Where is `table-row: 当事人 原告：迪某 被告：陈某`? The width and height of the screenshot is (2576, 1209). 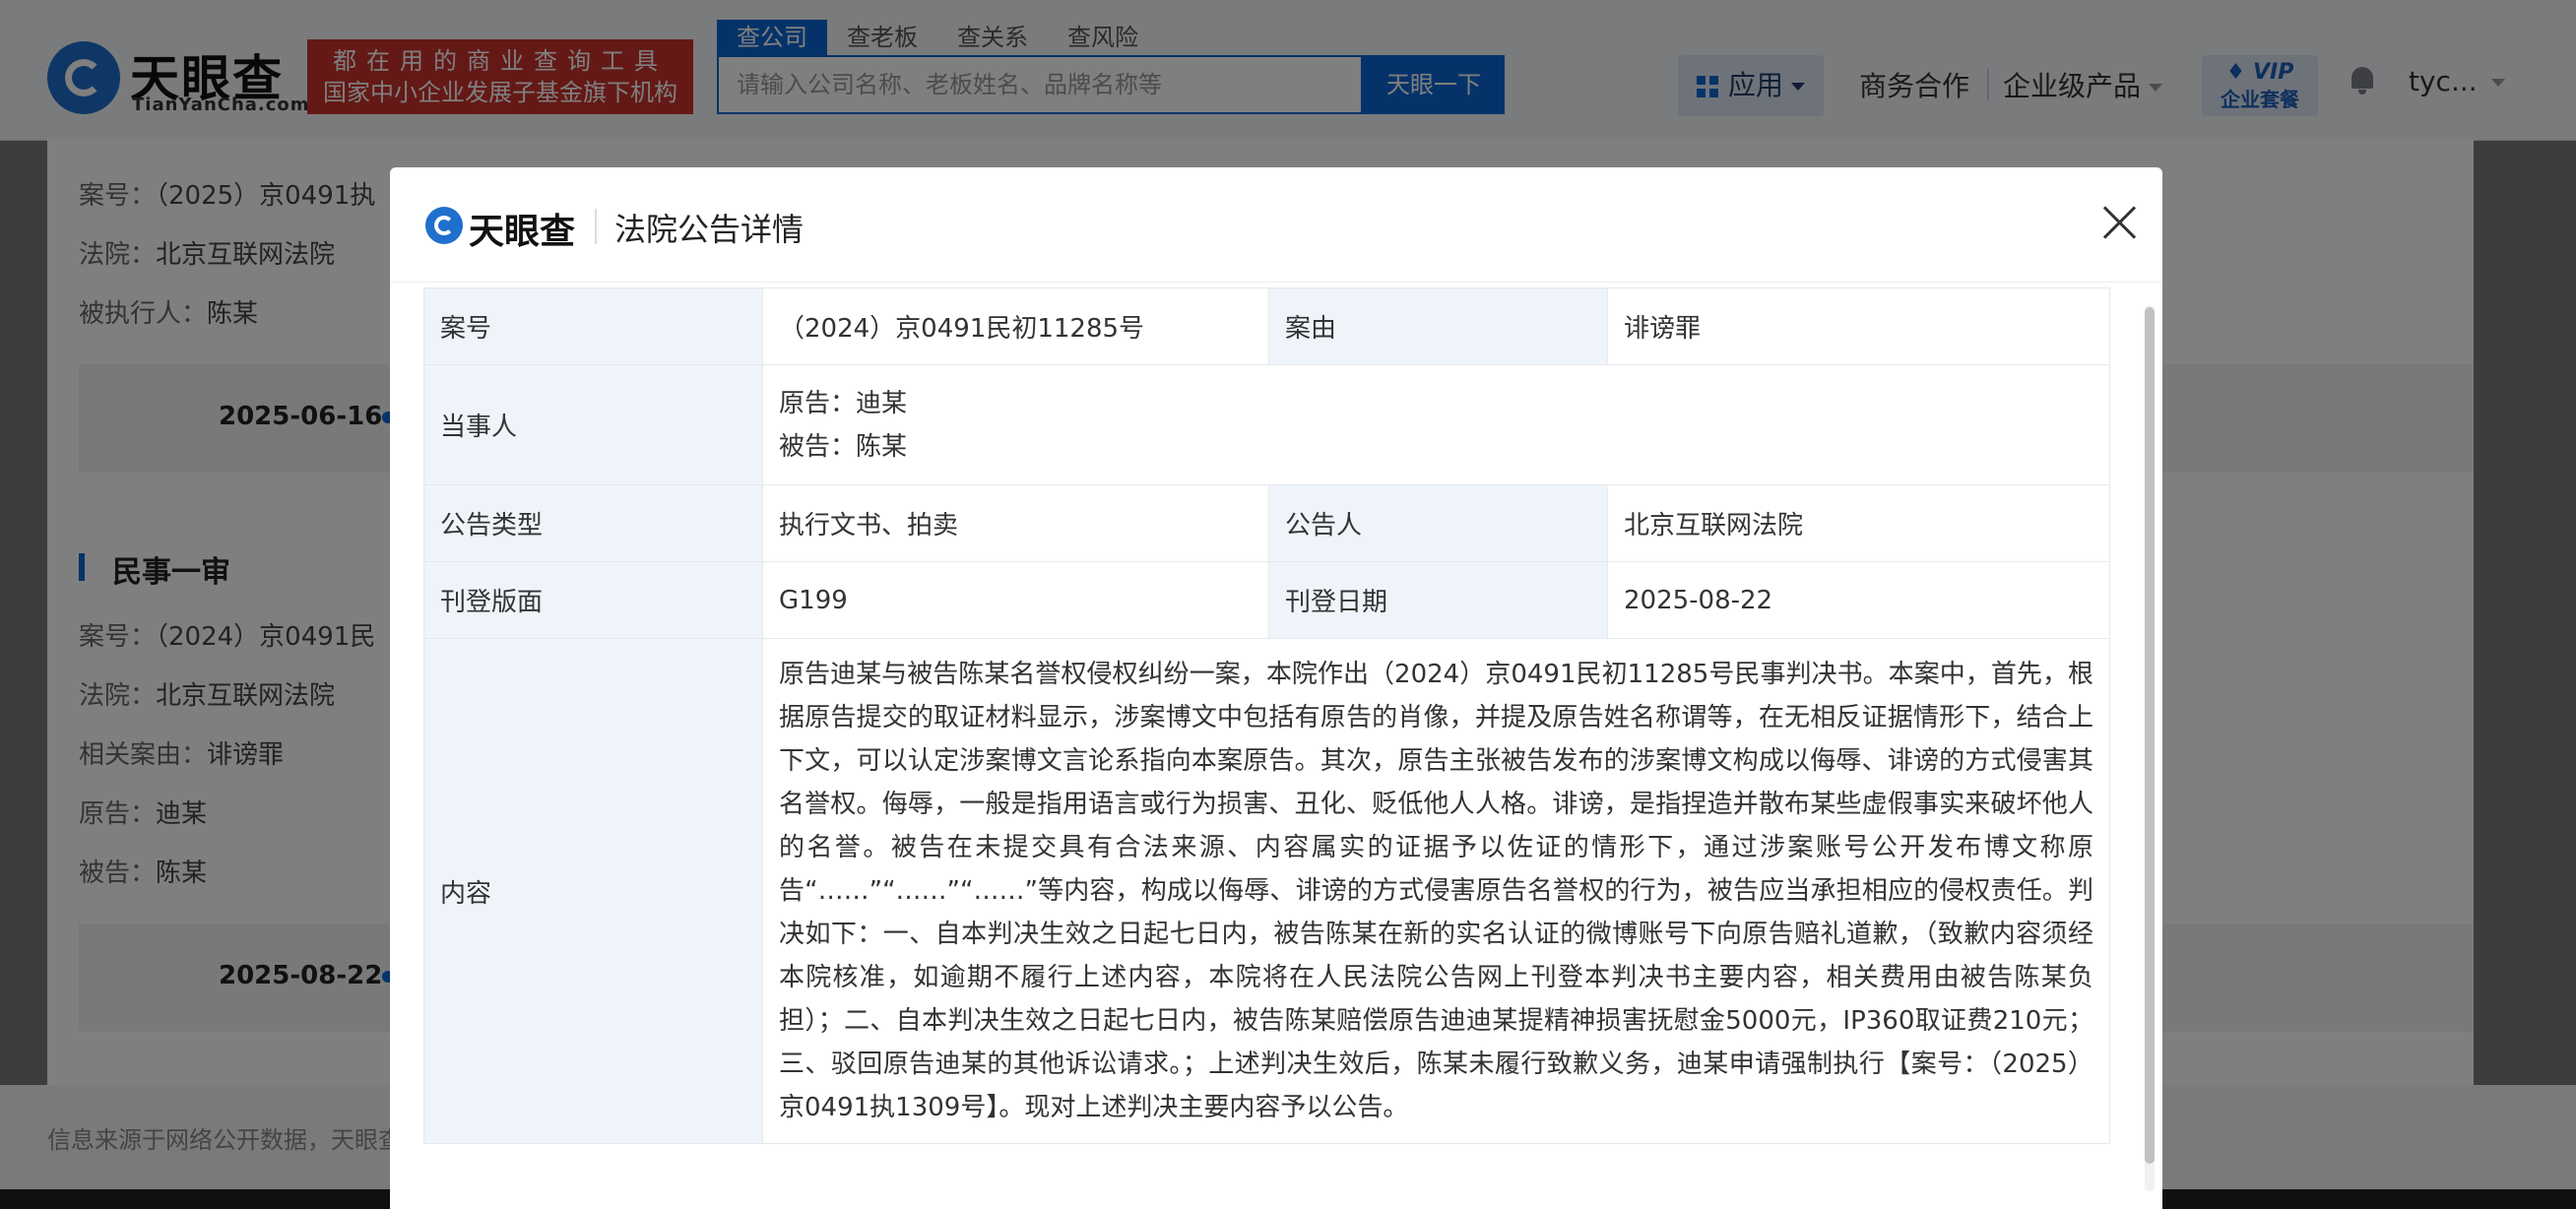 table-row: 当事人 原告：迪某 被告：陈某 is located at coordinates (1266, 424).